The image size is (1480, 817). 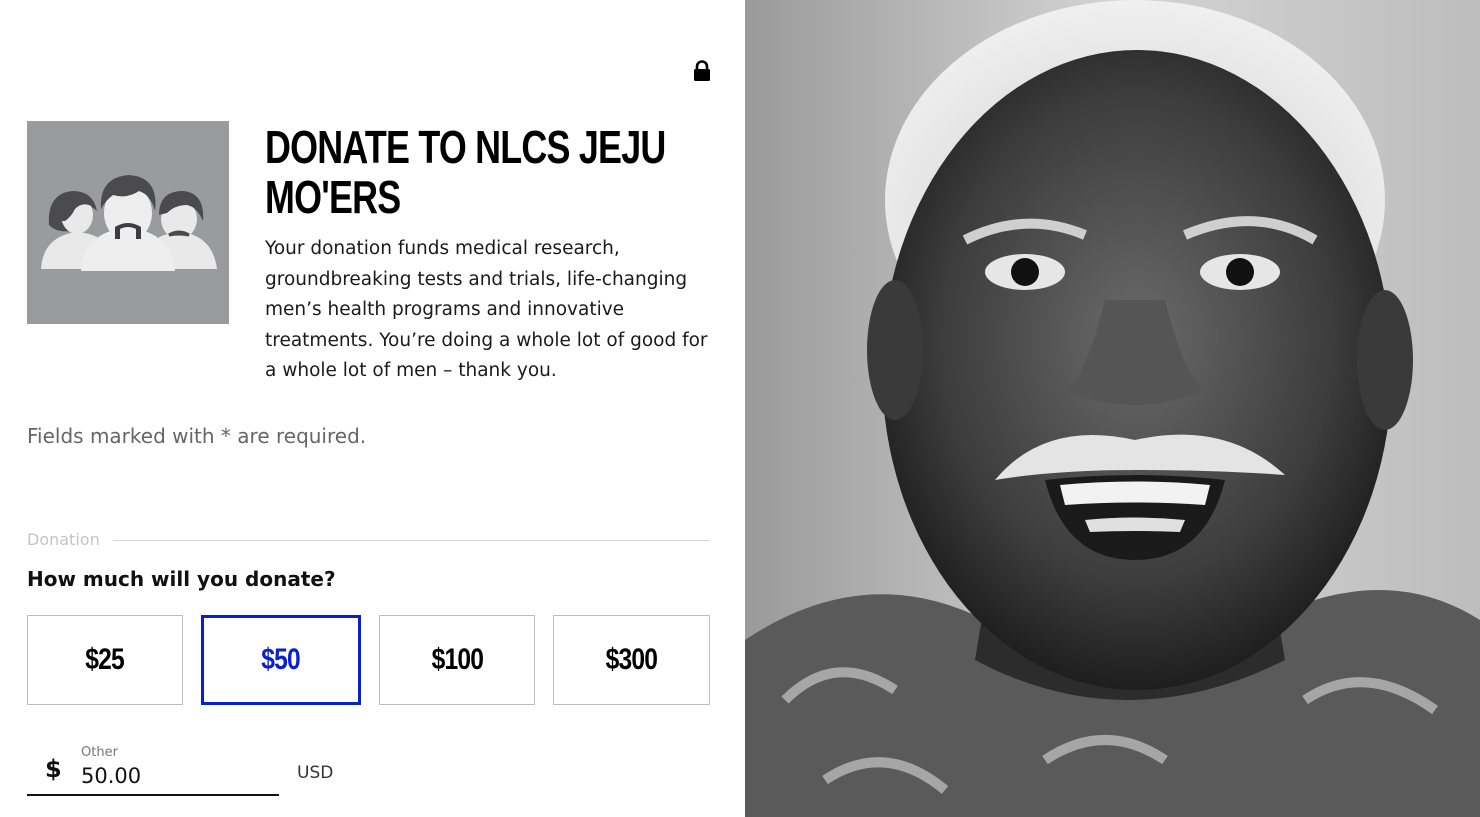 What do you see at coordinates (465, 147) in the screenshot?
I see `page-title-line-1: DONATE TO NLCS JEJU` at bounding box center [465, 147].